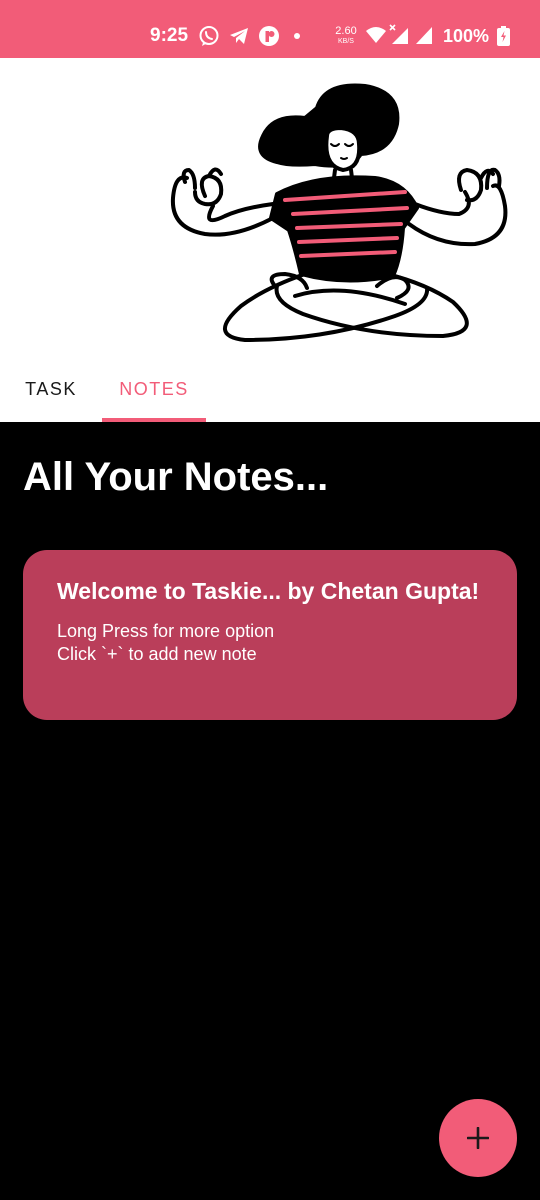 The height and width of the screenshot is (1200, 540). I want to click on cellular-signal-icon, so click(424, 35).